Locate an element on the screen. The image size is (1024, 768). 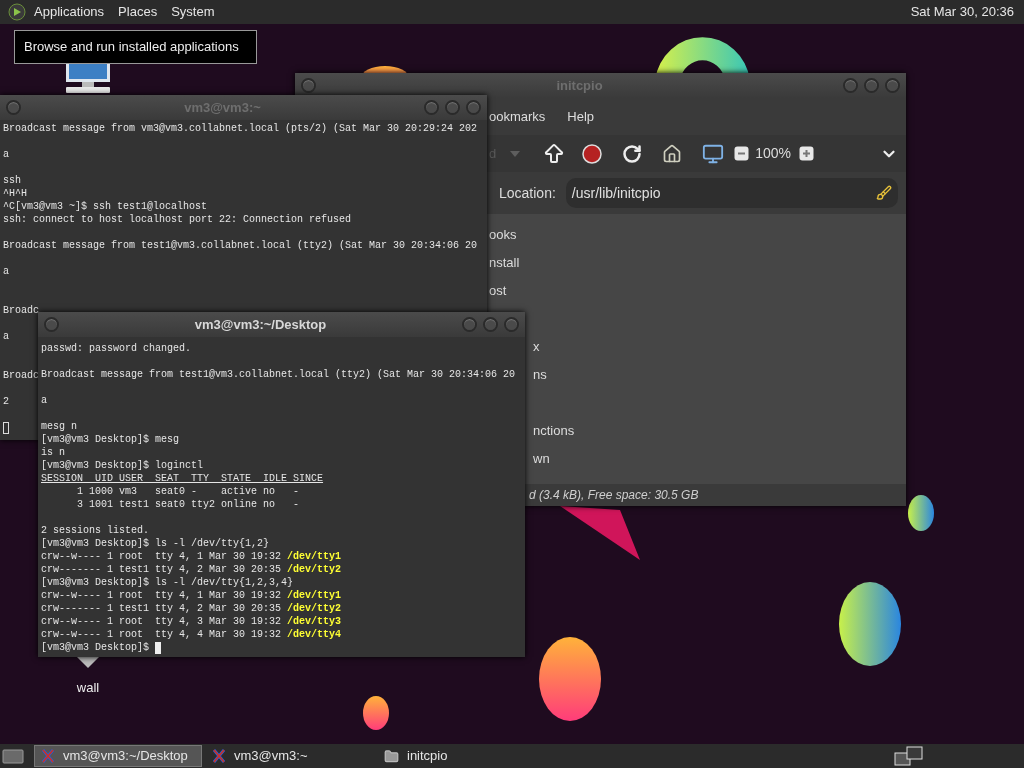
terminal-line: ^C[vm3@vm3 ~]$ ssh test1@localhost is located at coordinates (105, 206).